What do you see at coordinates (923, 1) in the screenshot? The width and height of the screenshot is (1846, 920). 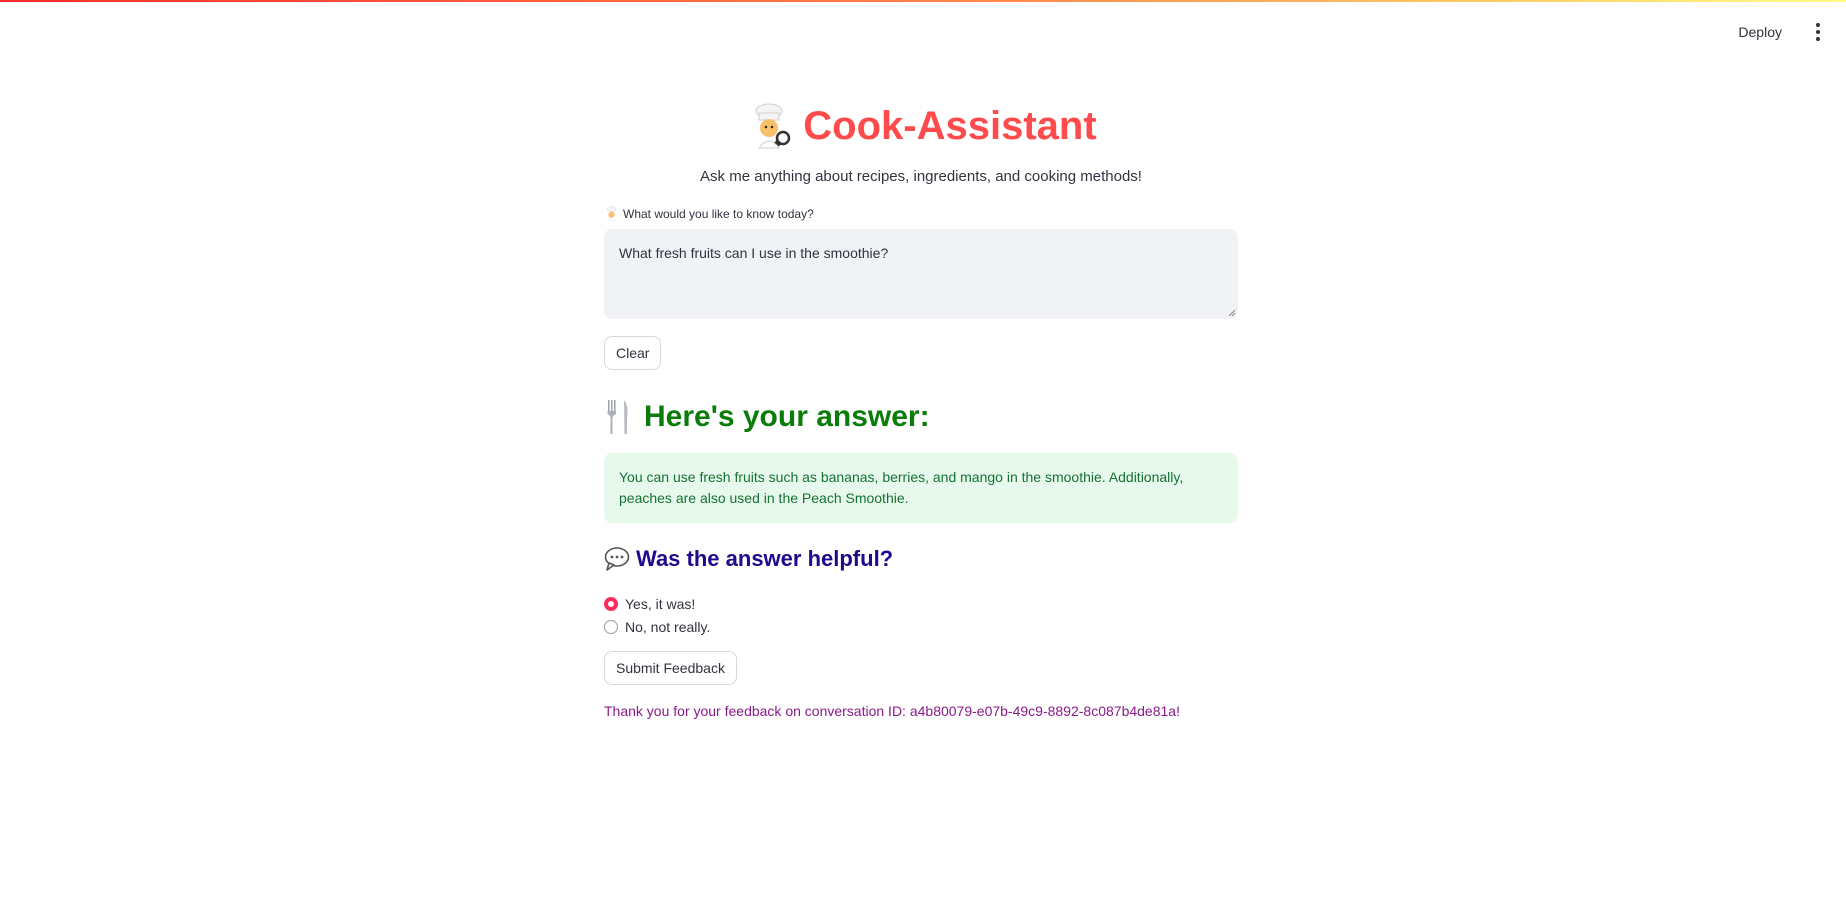 I see `top-decoration-bar` at bounding box center [923, 1].